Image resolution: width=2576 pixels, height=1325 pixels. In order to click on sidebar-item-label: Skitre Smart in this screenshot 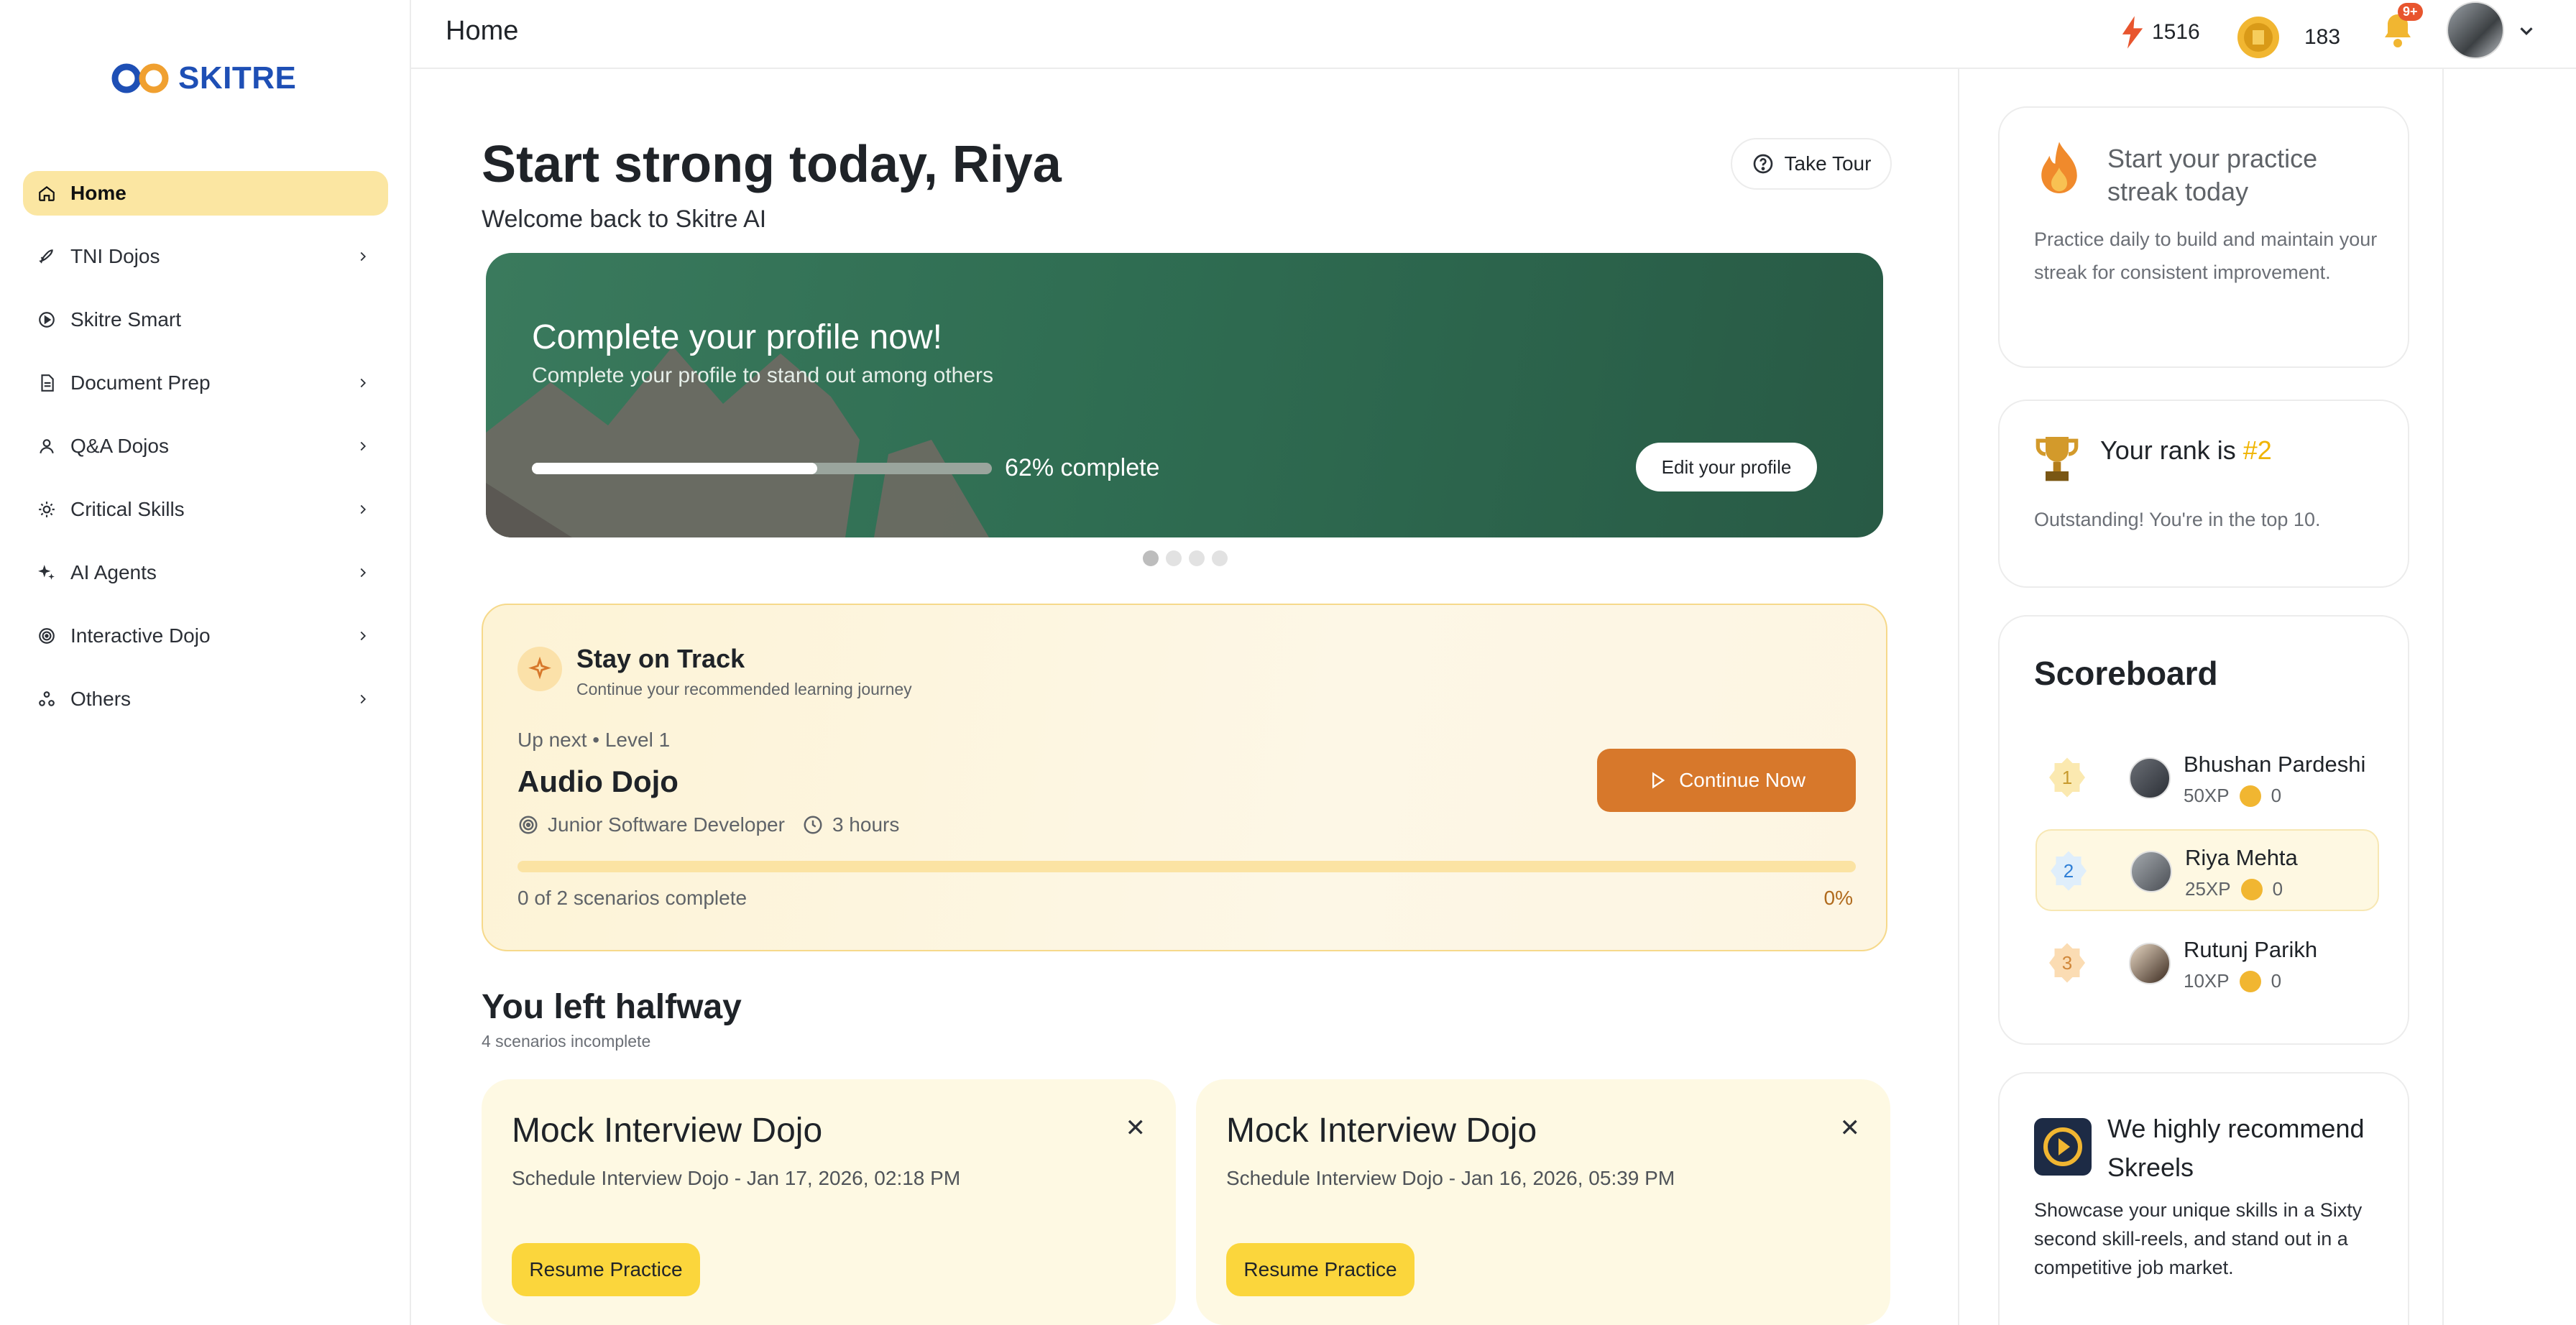, I will do `click(126, 319)`.